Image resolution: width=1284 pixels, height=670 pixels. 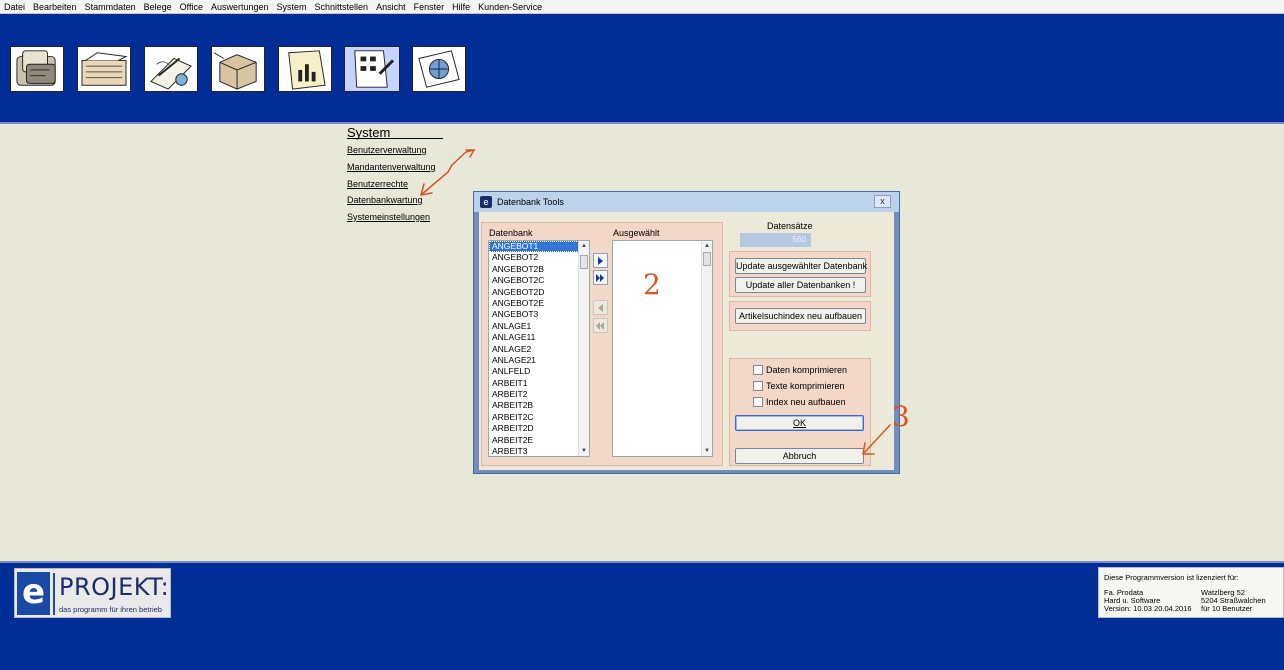 I want to click on datenbank-list-item: ANGEBOT2, so click(x=539, y=257).